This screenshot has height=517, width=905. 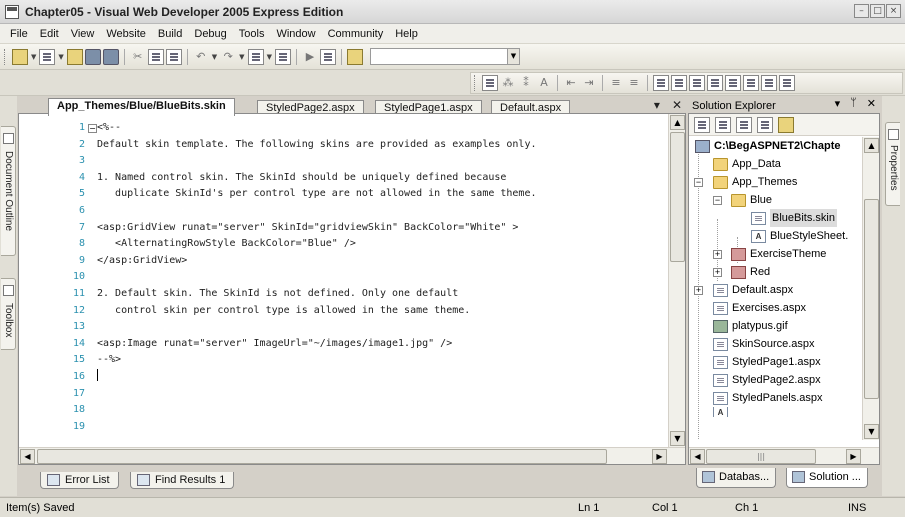 I want to click on editor-horizontal-scrollbar: ◀ ▶, so click(x=352, y=455).